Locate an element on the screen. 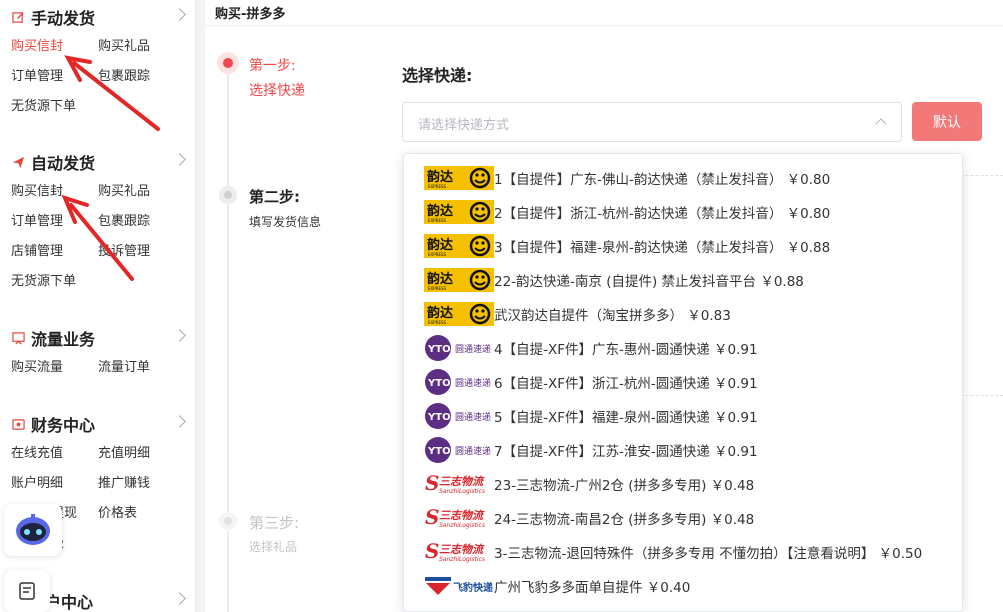 The image size is (1003, 612). notes-icon is located at coordinates (27, 591).